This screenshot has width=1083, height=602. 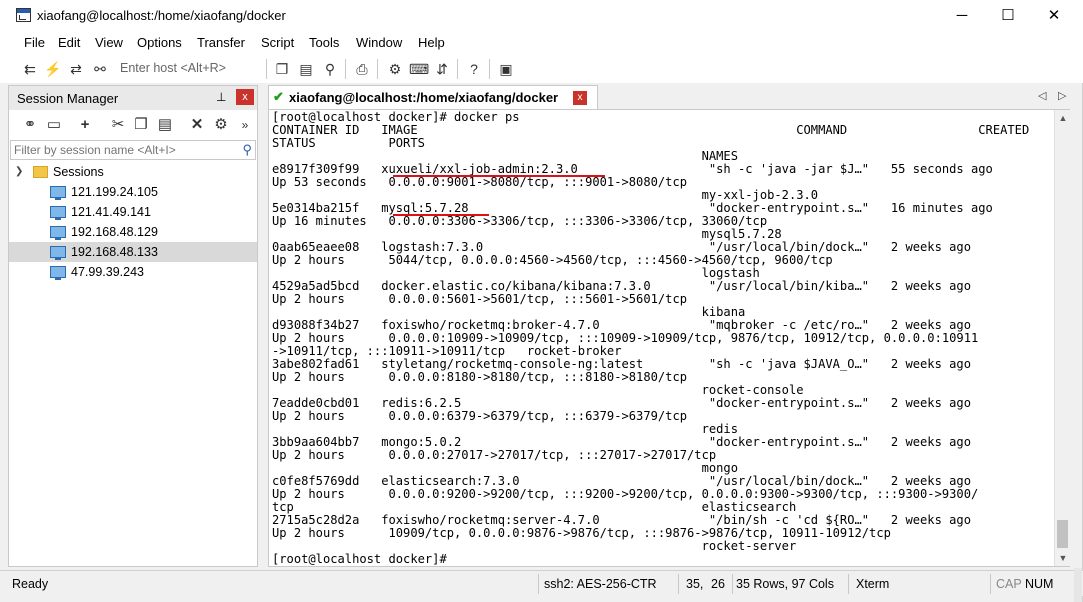 What do you see at coordinates (76, 69) in the screenshot?
I see `reconnect-icon: ⇄` at bounding box center [76, 69].